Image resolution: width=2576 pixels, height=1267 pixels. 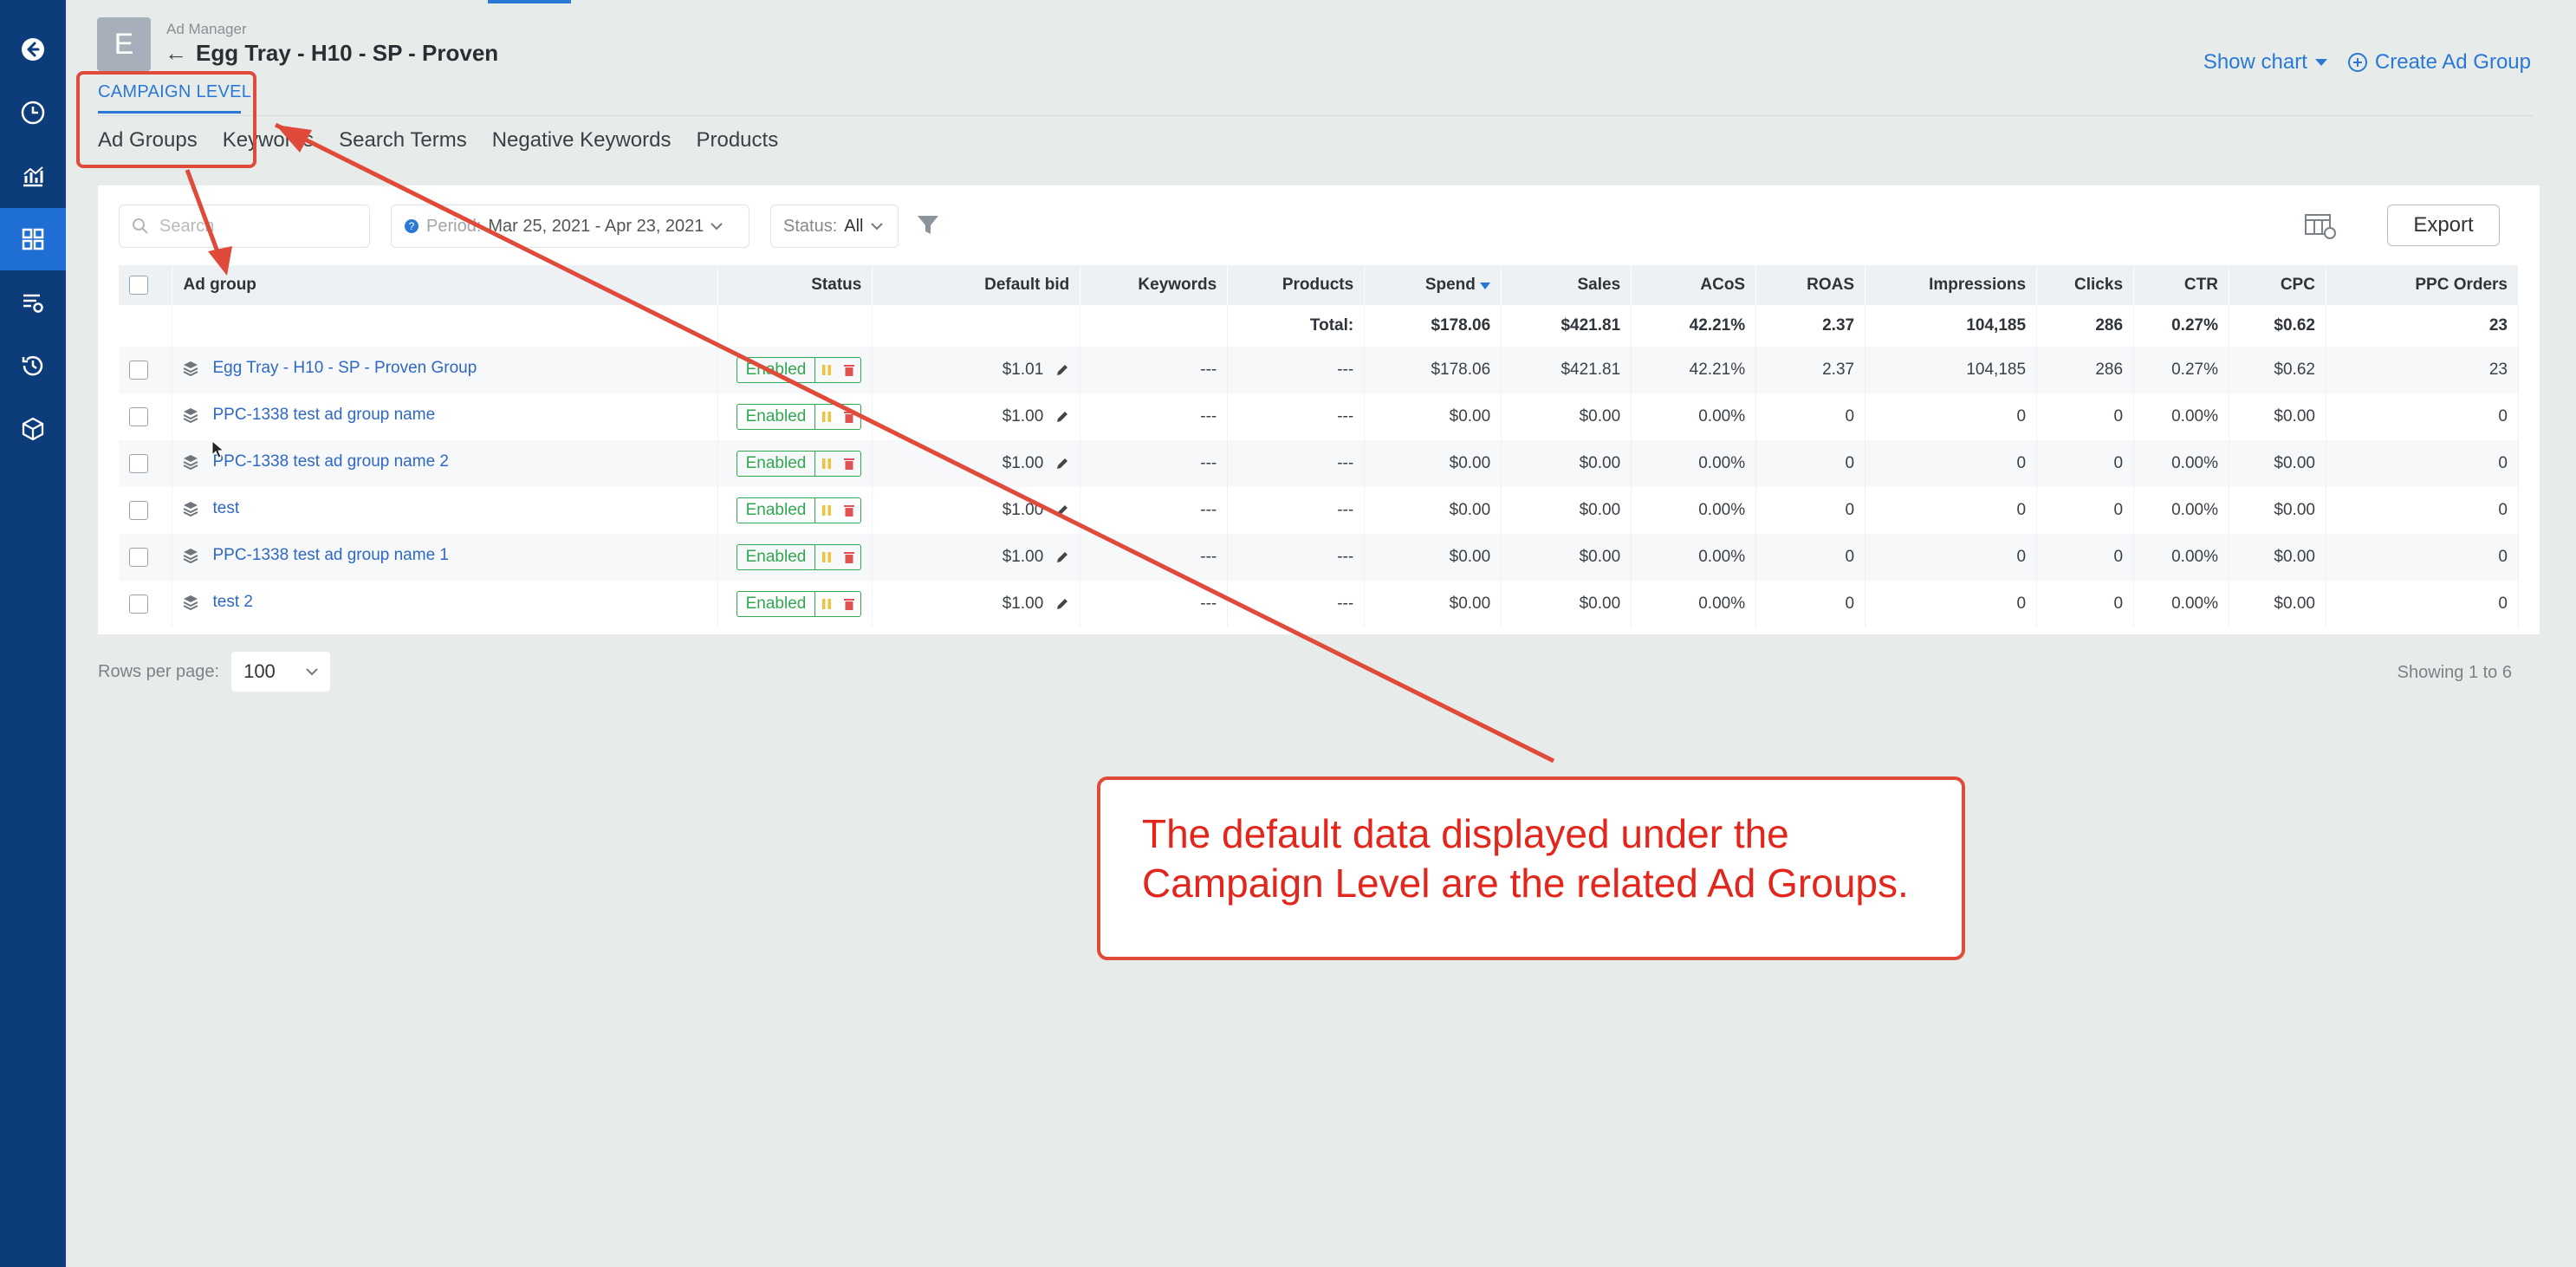 I want to click on callout-line-1: The default data displayed under the, so click(x=1466, y=833).